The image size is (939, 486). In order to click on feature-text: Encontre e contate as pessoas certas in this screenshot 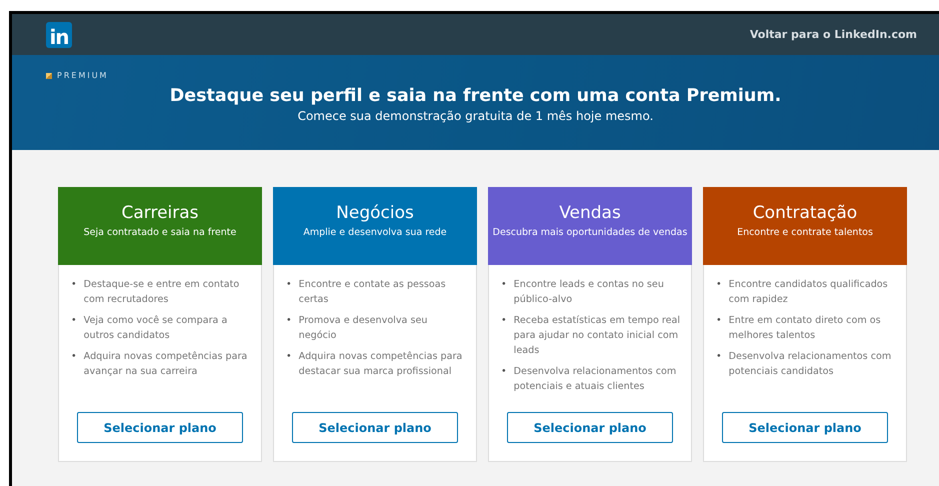, I will do `click(372, 292)`.